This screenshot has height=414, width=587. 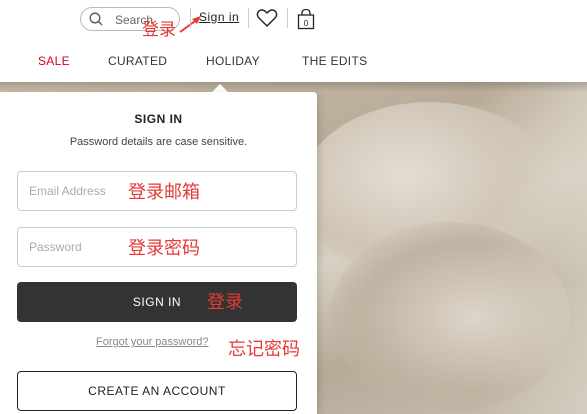 What do you see at coordinates (306, 23) in the screenshot?
I see `bag-count: 0` at bounding box center [306, 23].